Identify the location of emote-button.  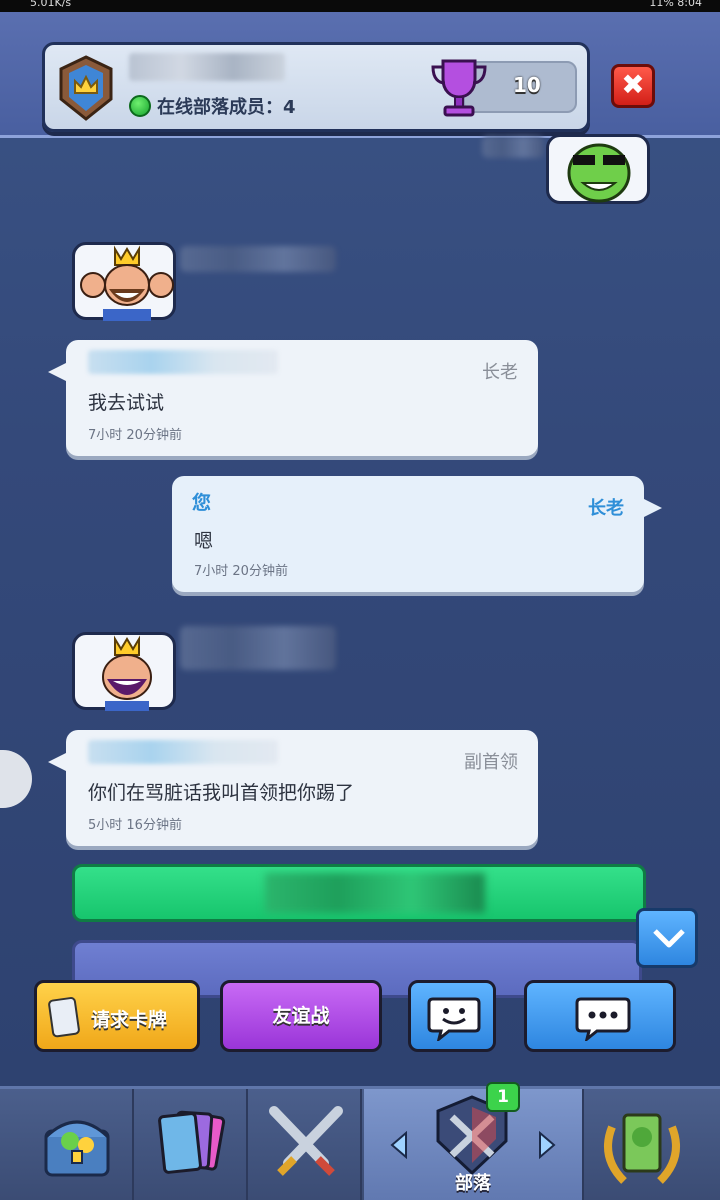
(452, 1016).